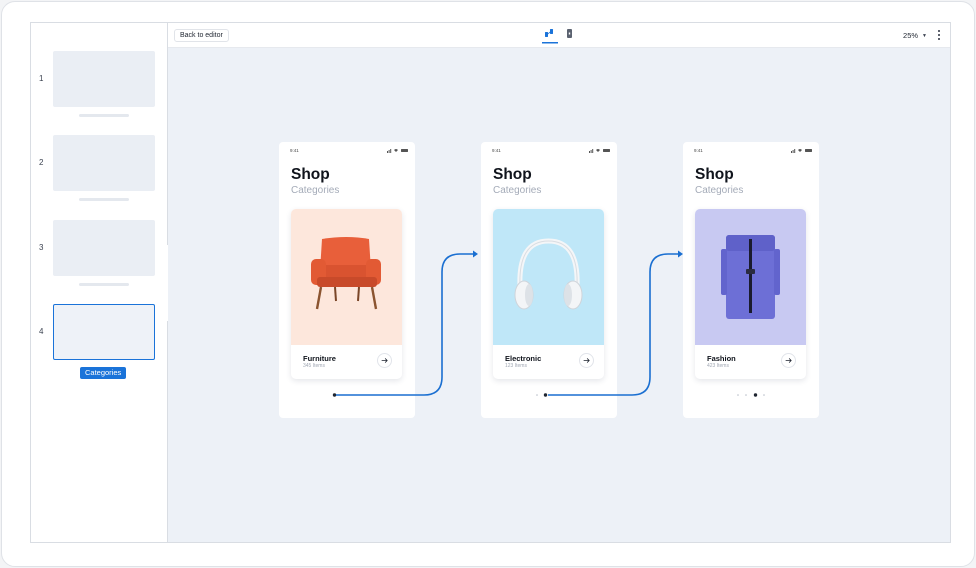 The height and width of the screenshot is (568, 976). What do you see at coordinates (924, 36) in the screenshot?
I see `chevron-down-icon: ▼` at bounding box center [924, 36].